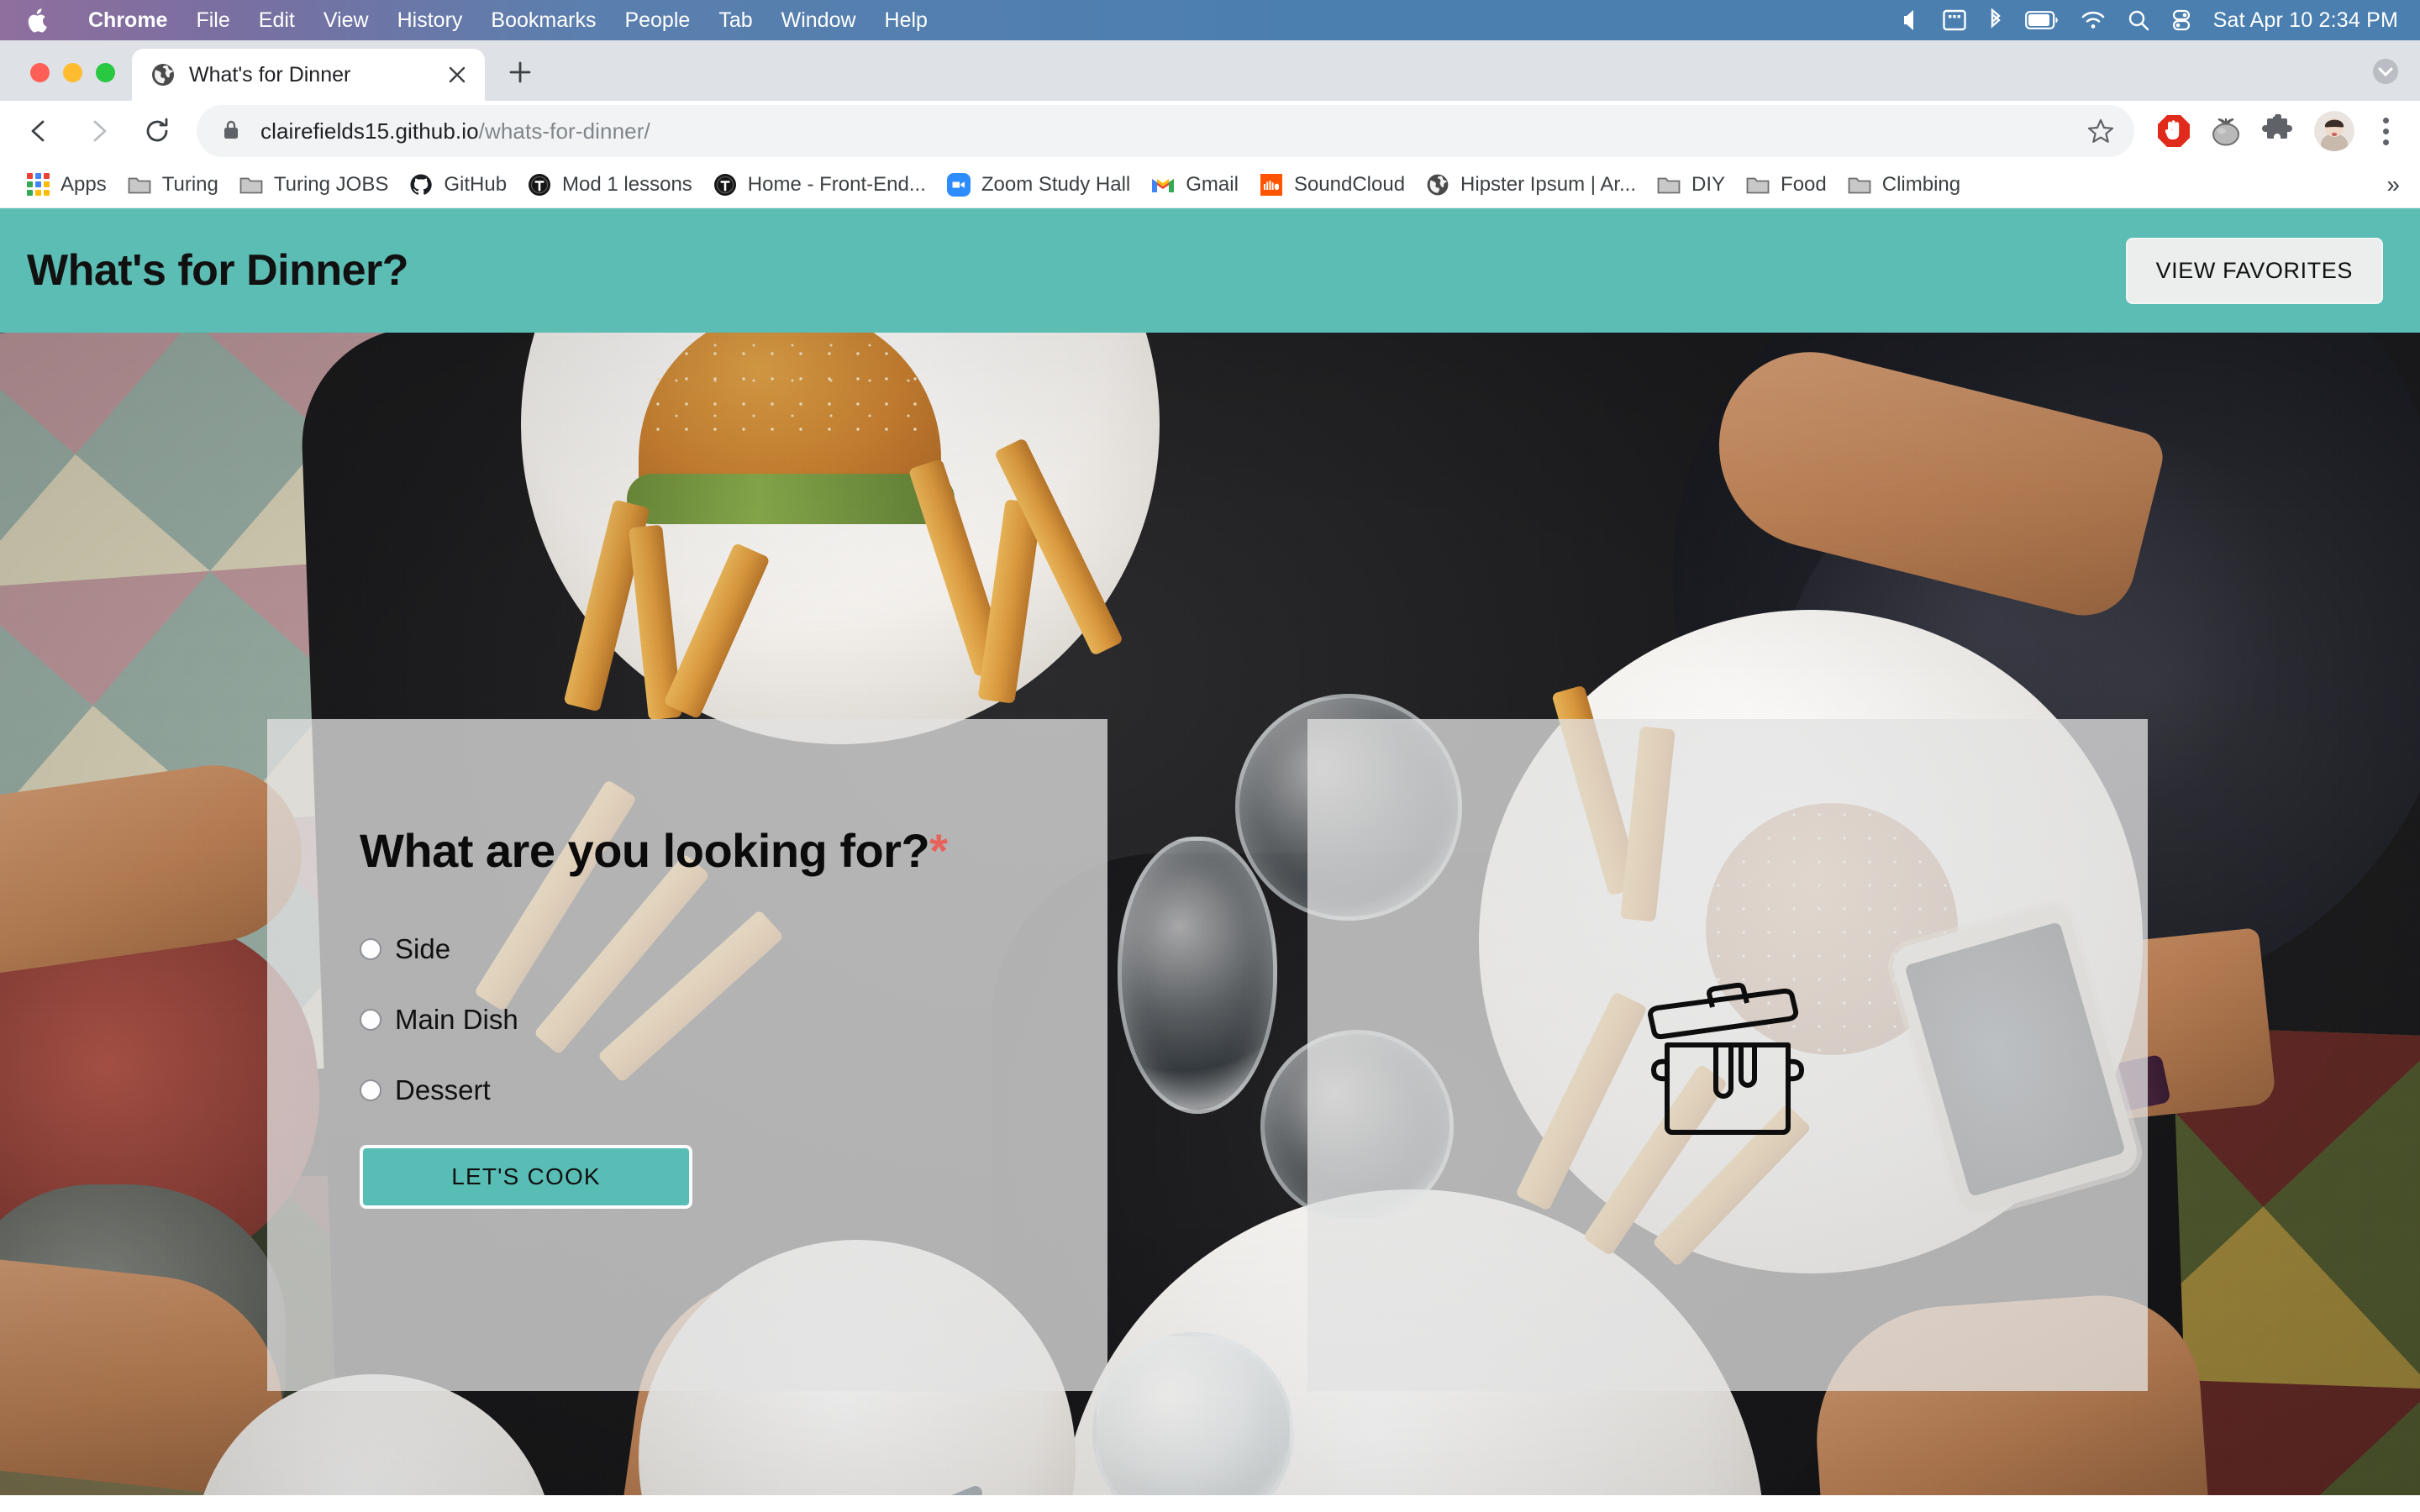 The width and height of the screenshot is (2420, 1512). I want to click on bookmark-mod-1-lessons: Mod 1 lessons, so click(609, 185).